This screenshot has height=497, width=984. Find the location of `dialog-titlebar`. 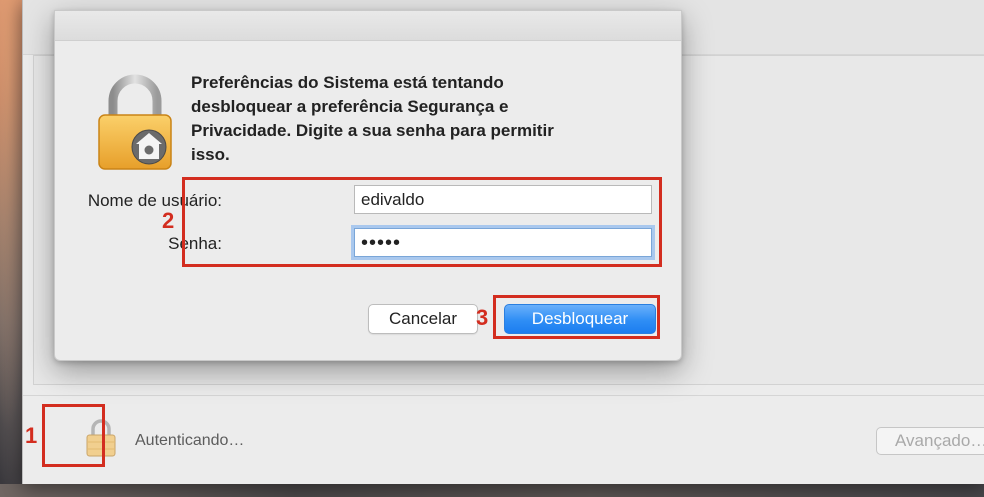

dialog-titlebar is located at coordinates (368, 26).